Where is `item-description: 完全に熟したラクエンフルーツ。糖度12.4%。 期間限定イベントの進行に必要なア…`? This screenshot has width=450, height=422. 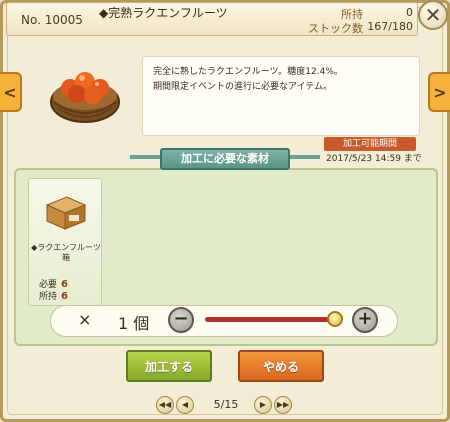
item-description: 完全に熟したラクエンフルーツ。糖度12.4%。 期間限定イベントの進行に必要なア… is located at coordinates (281, 96).